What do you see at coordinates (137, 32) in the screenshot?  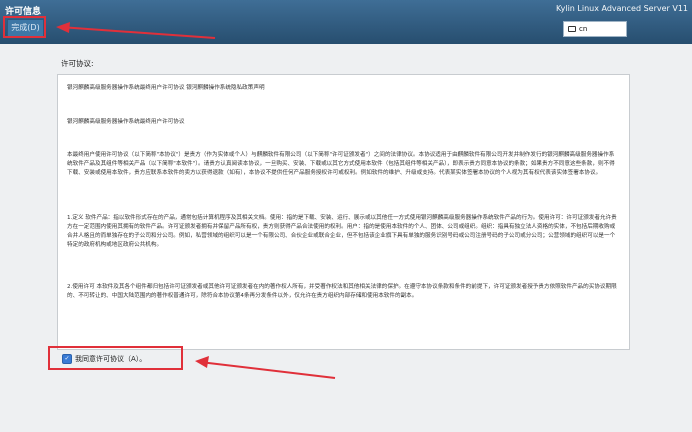 I see `annotation-arrow-done` at bounding box center [137, 32].